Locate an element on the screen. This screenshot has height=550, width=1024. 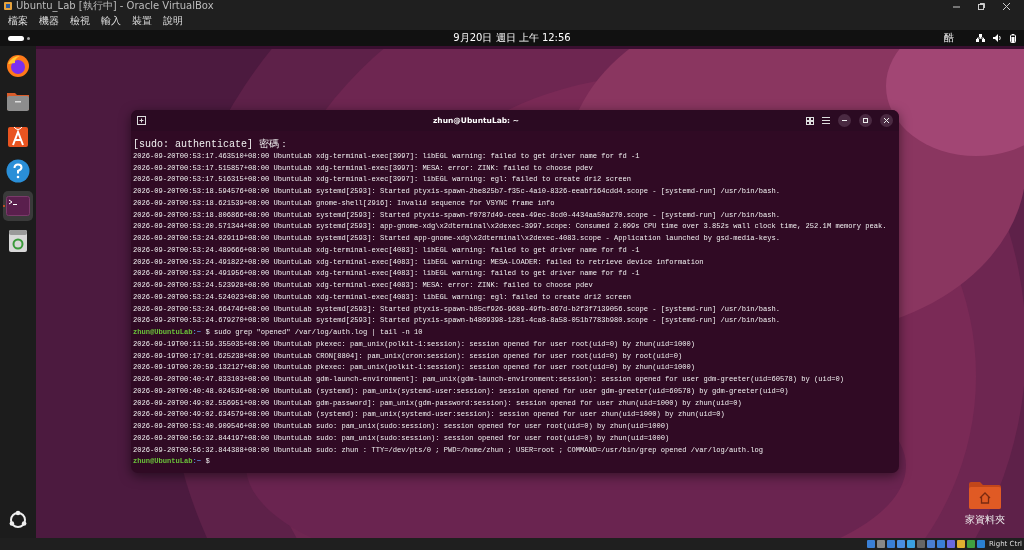
maximize-icon is located at coordinates (865, 120).